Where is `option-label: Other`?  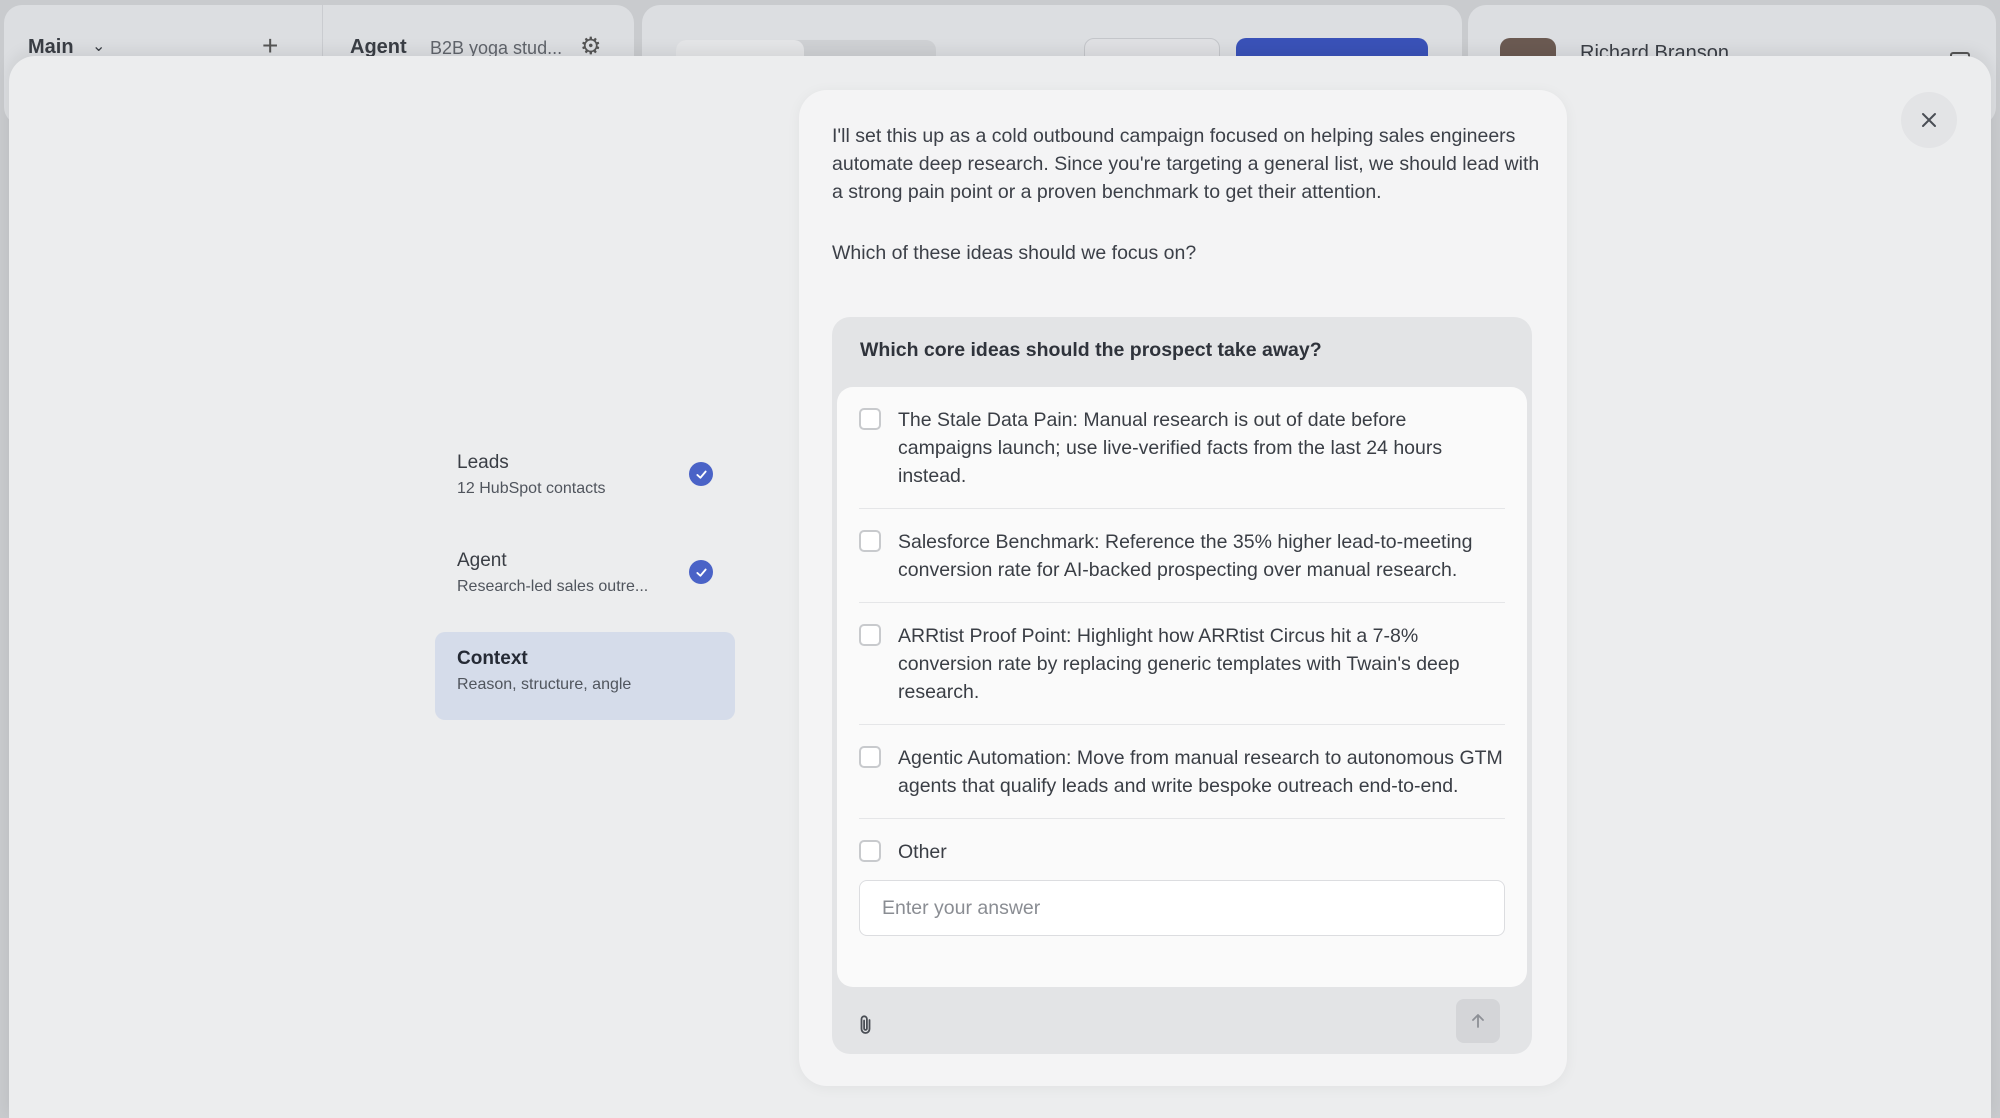 option-label: Other is located at coordinates (922, 852).